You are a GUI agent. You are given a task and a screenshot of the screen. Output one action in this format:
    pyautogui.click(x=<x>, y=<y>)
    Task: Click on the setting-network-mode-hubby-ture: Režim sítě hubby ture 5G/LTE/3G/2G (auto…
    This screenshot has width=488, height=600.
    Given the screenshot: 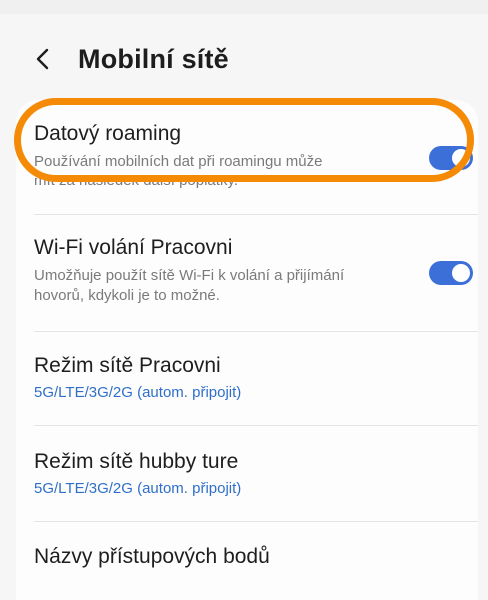 What is the action you would take?
    pyautogui.click(x=256, y=473)
    